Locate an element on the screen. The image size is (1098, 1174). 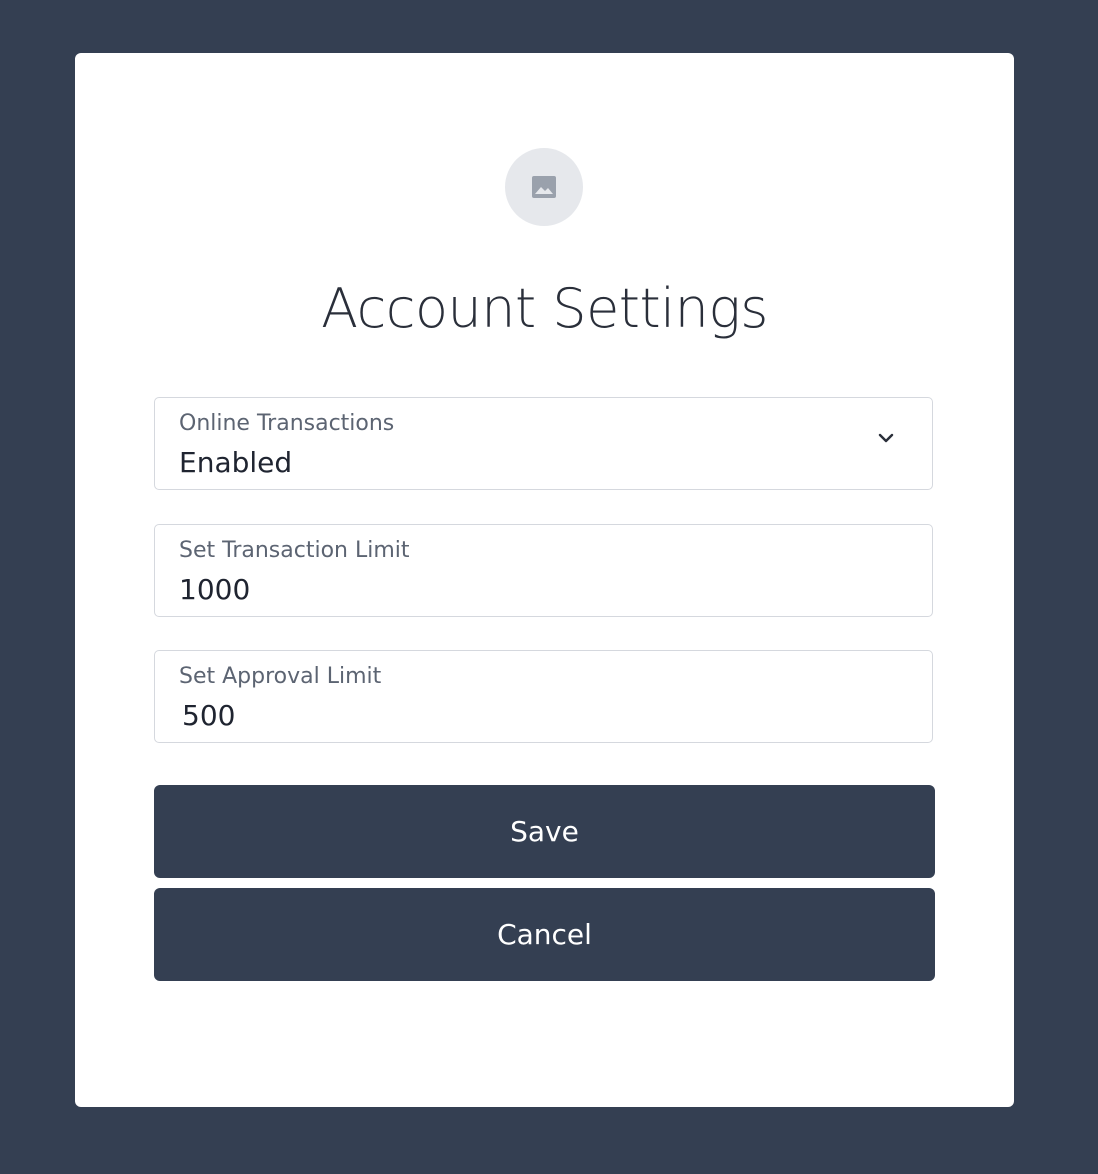
avatar is located at coordinates (544, 187).